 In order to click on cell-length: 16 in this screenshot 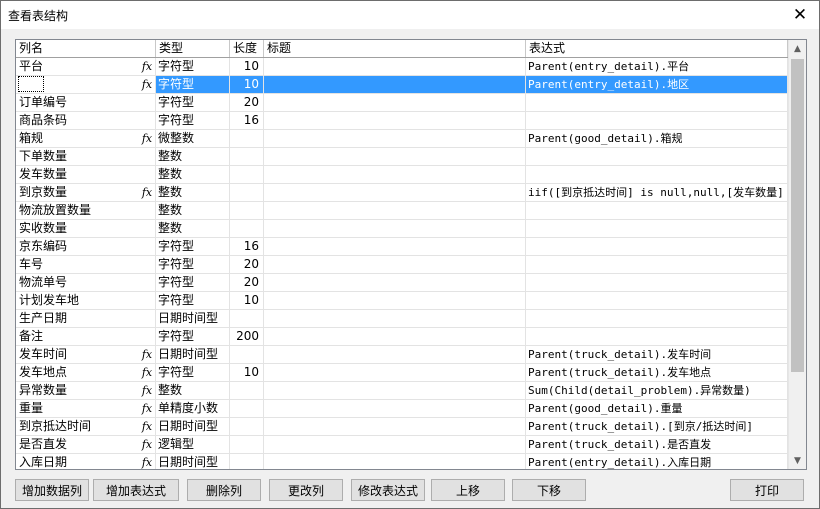, I will do `click(247, 121)`.